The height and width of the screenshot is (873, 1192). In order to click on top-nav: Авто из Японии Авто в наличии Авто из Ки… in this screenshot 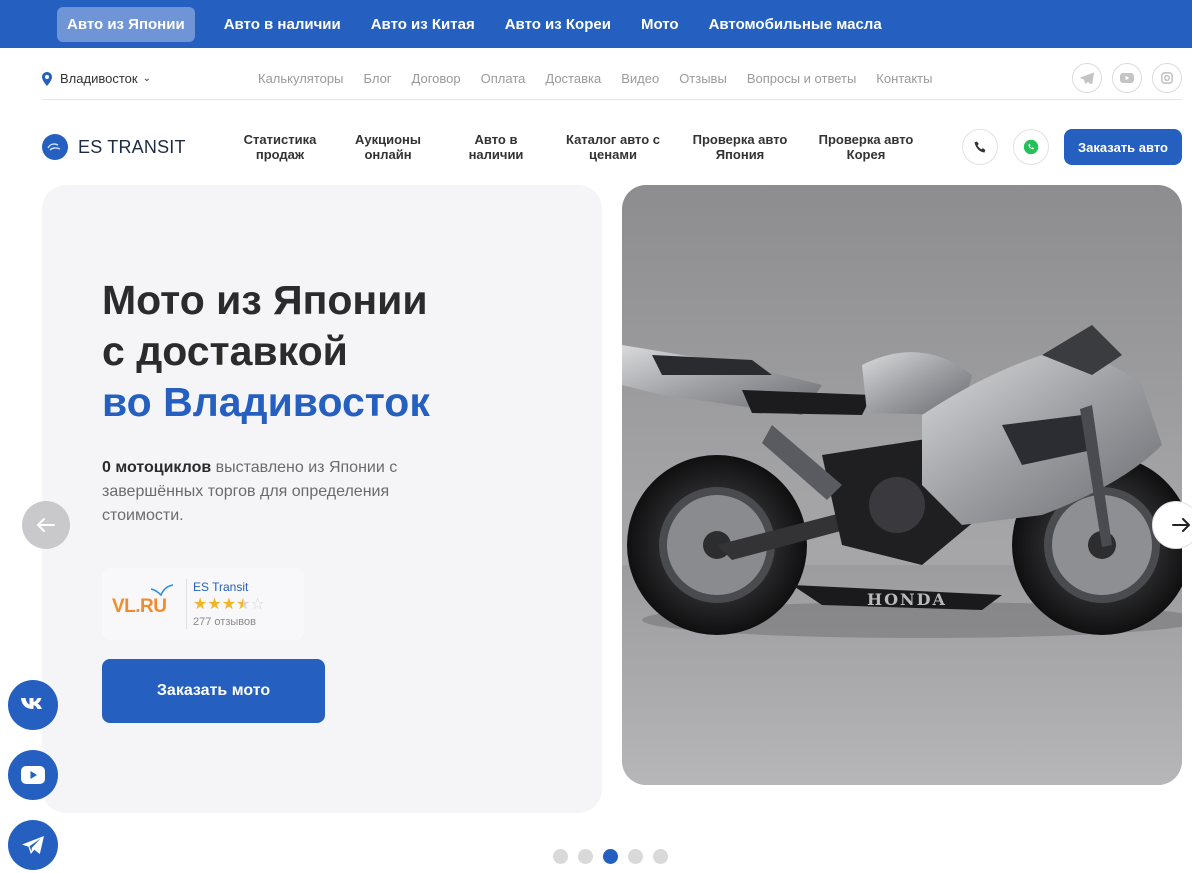, I will do `click(596, 24)`.